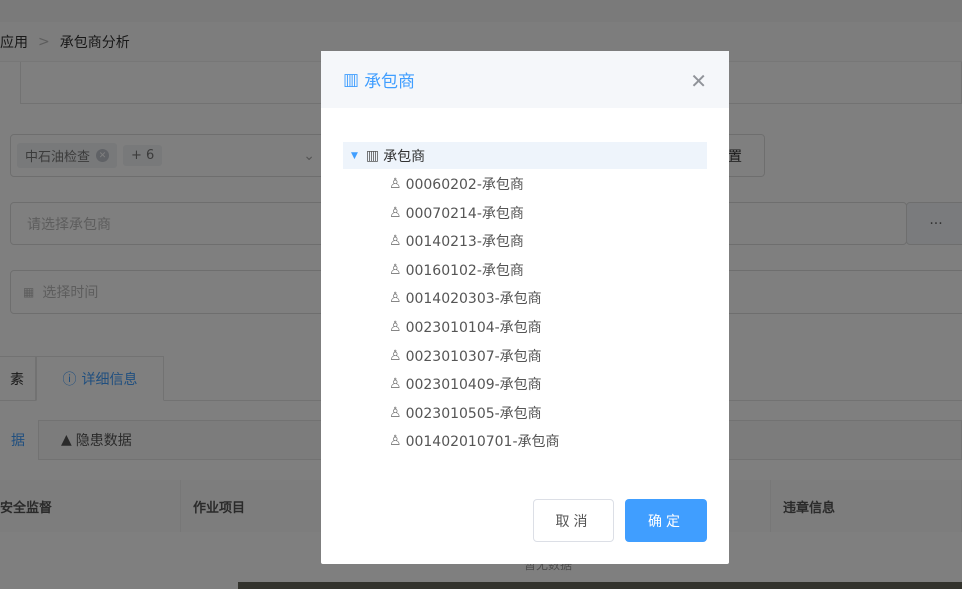 Image resolution: width=962 pixels, height=589 pixels. I want to click on tree-node-label: 0023010409-承包商, so click(473, 385).